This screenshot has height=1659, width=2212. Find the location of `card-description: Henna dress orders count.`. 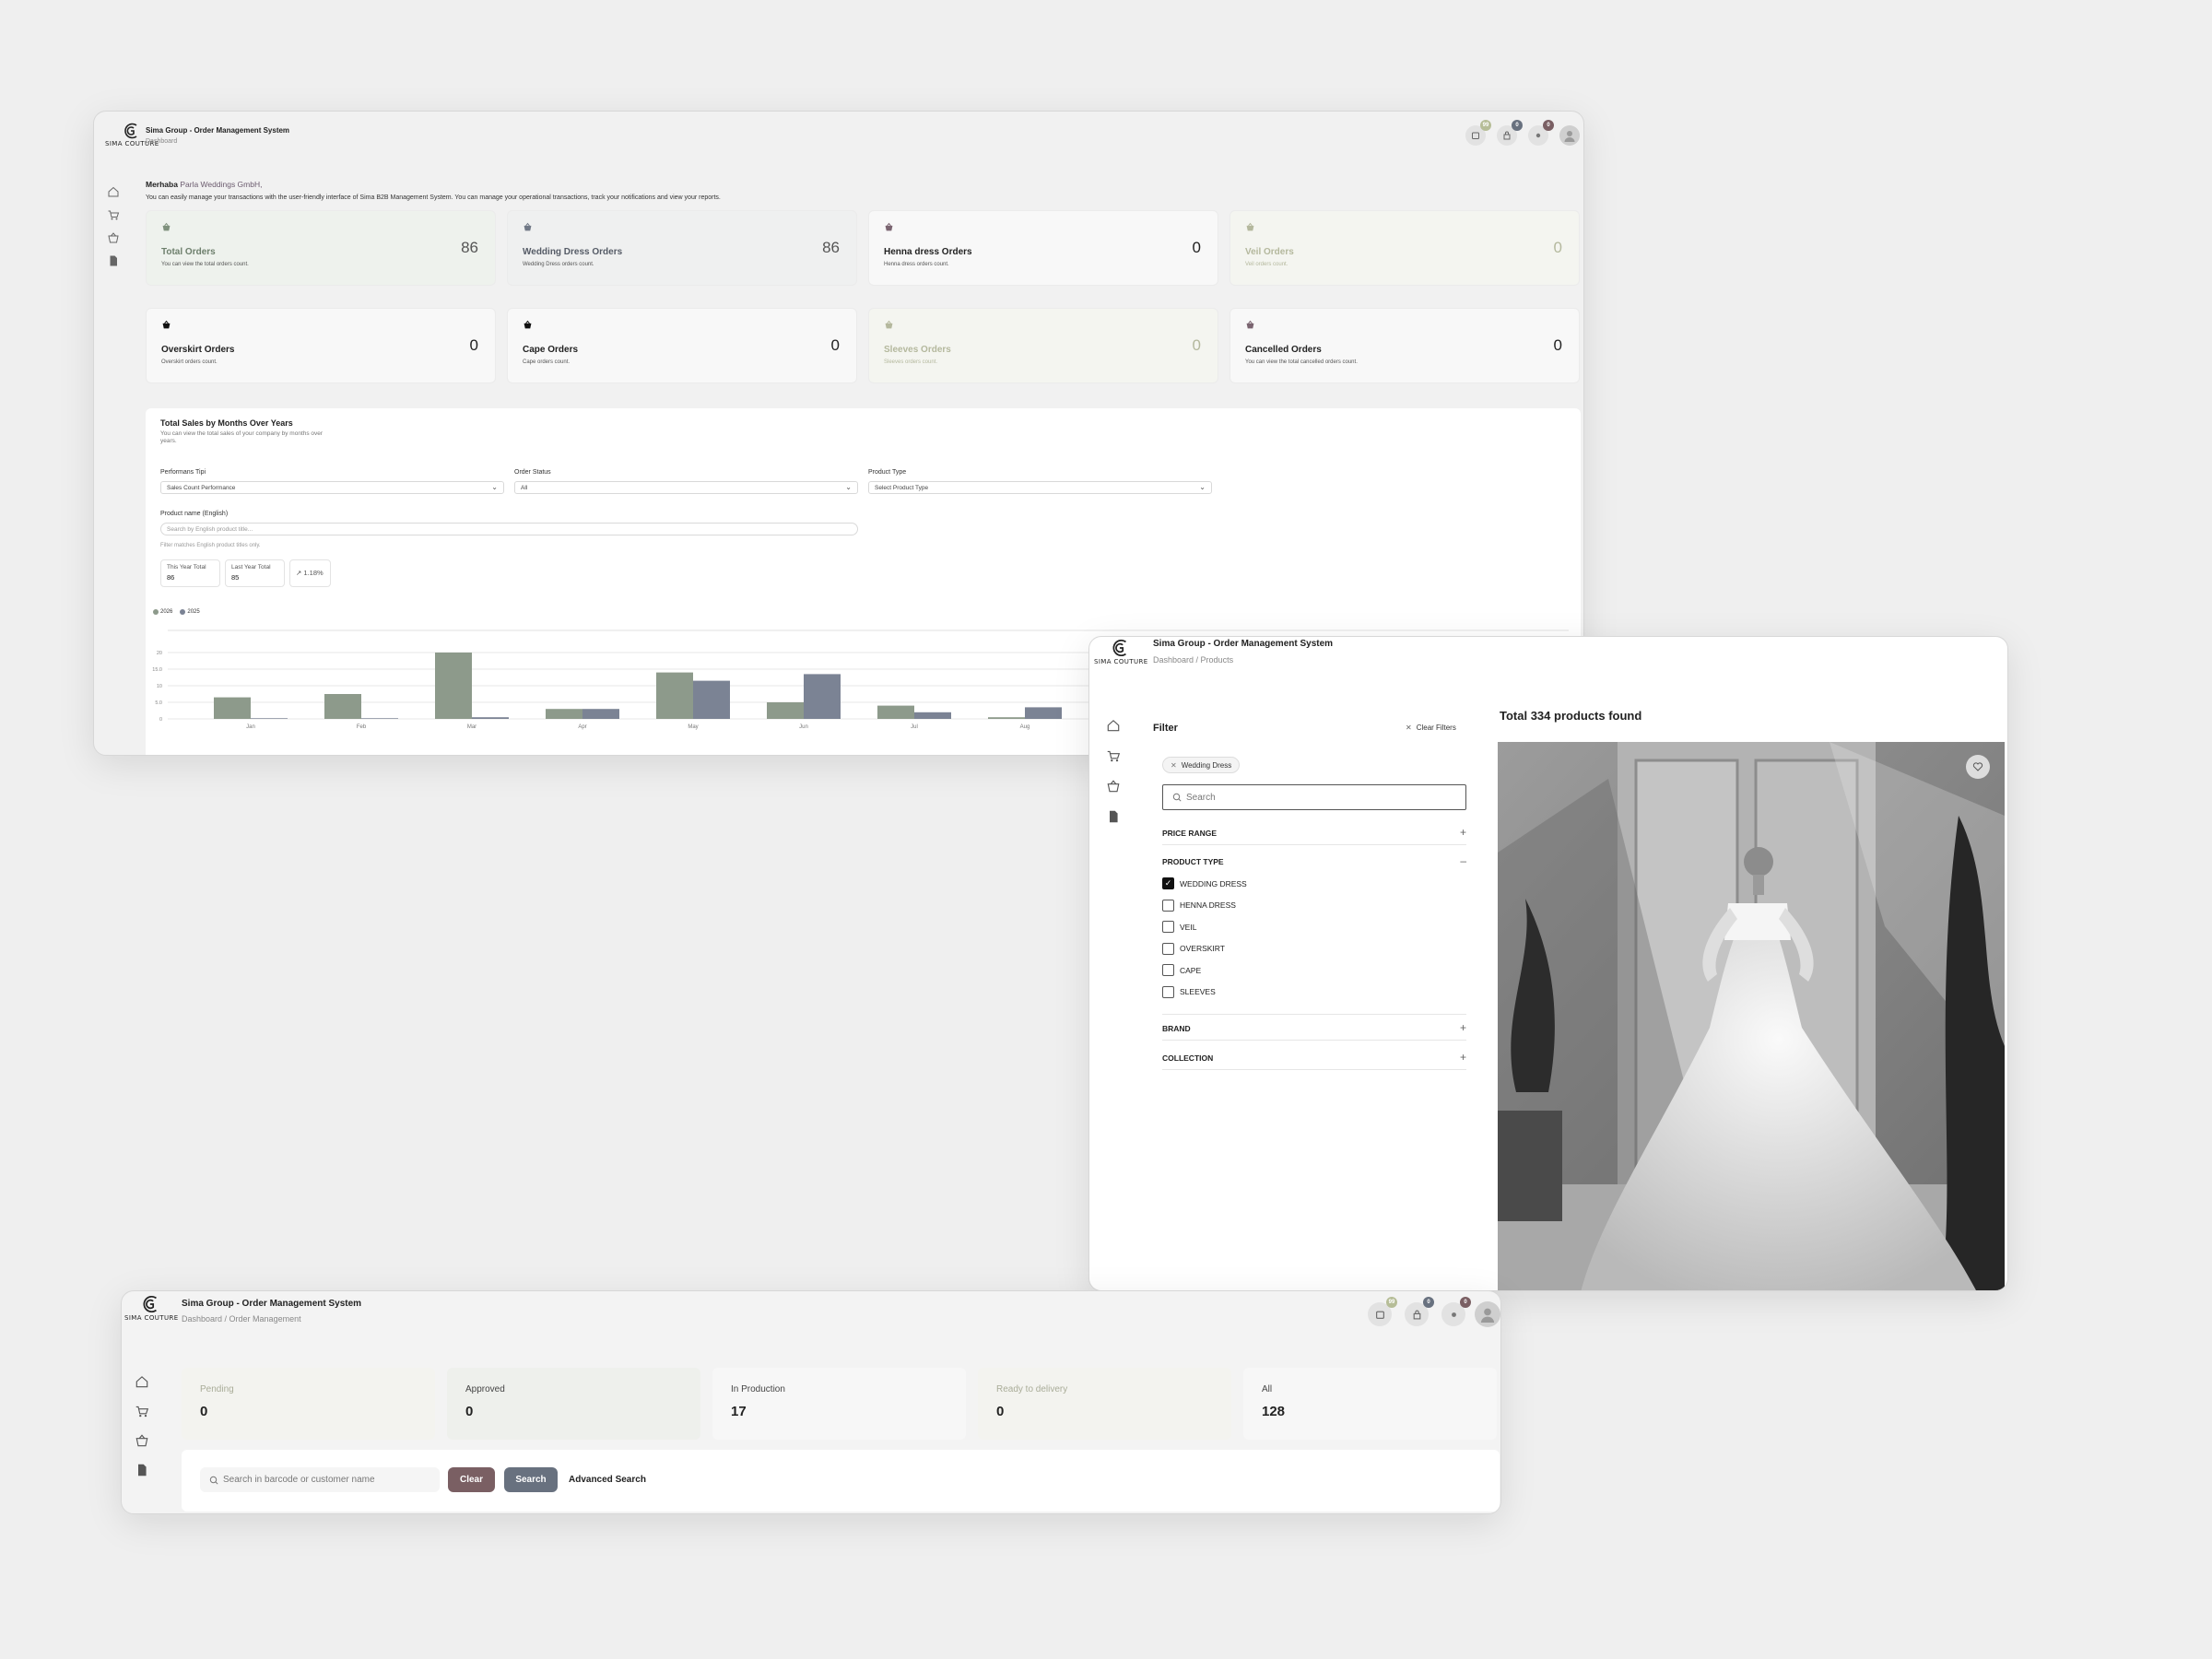

card-description: Henna dress orders count. is located at coordinates (916, 264).